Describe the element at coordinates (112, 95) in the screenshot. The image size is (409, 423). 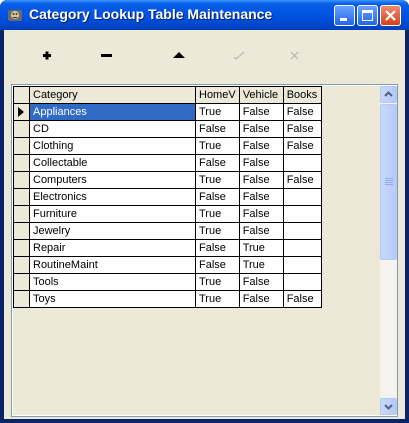
I see `column-header-category: Category` at that location.